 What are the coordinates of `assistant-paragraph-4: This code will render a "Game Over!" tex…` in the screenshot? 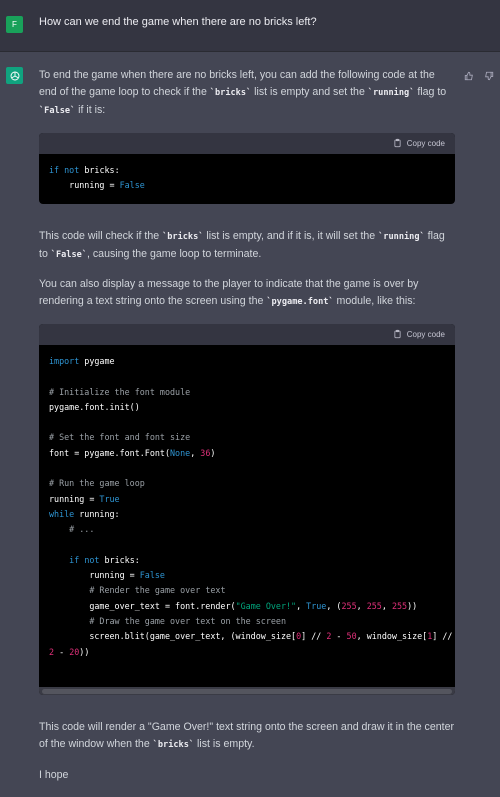 It's located at (247, 736).